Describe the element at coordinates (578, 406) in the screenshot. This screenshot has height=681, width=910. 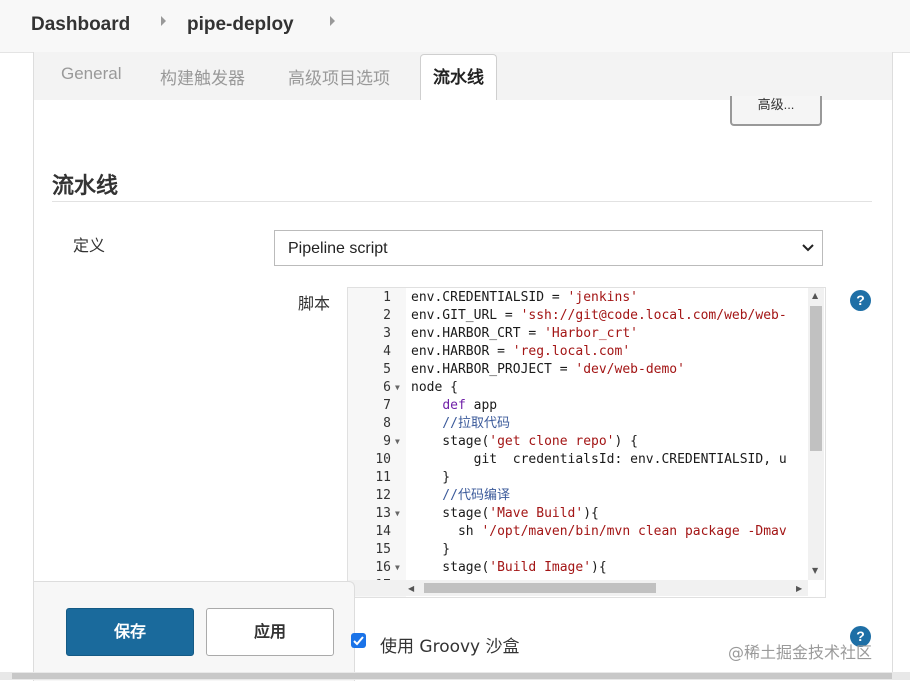
I see `code-line: 7 def app` at that location.